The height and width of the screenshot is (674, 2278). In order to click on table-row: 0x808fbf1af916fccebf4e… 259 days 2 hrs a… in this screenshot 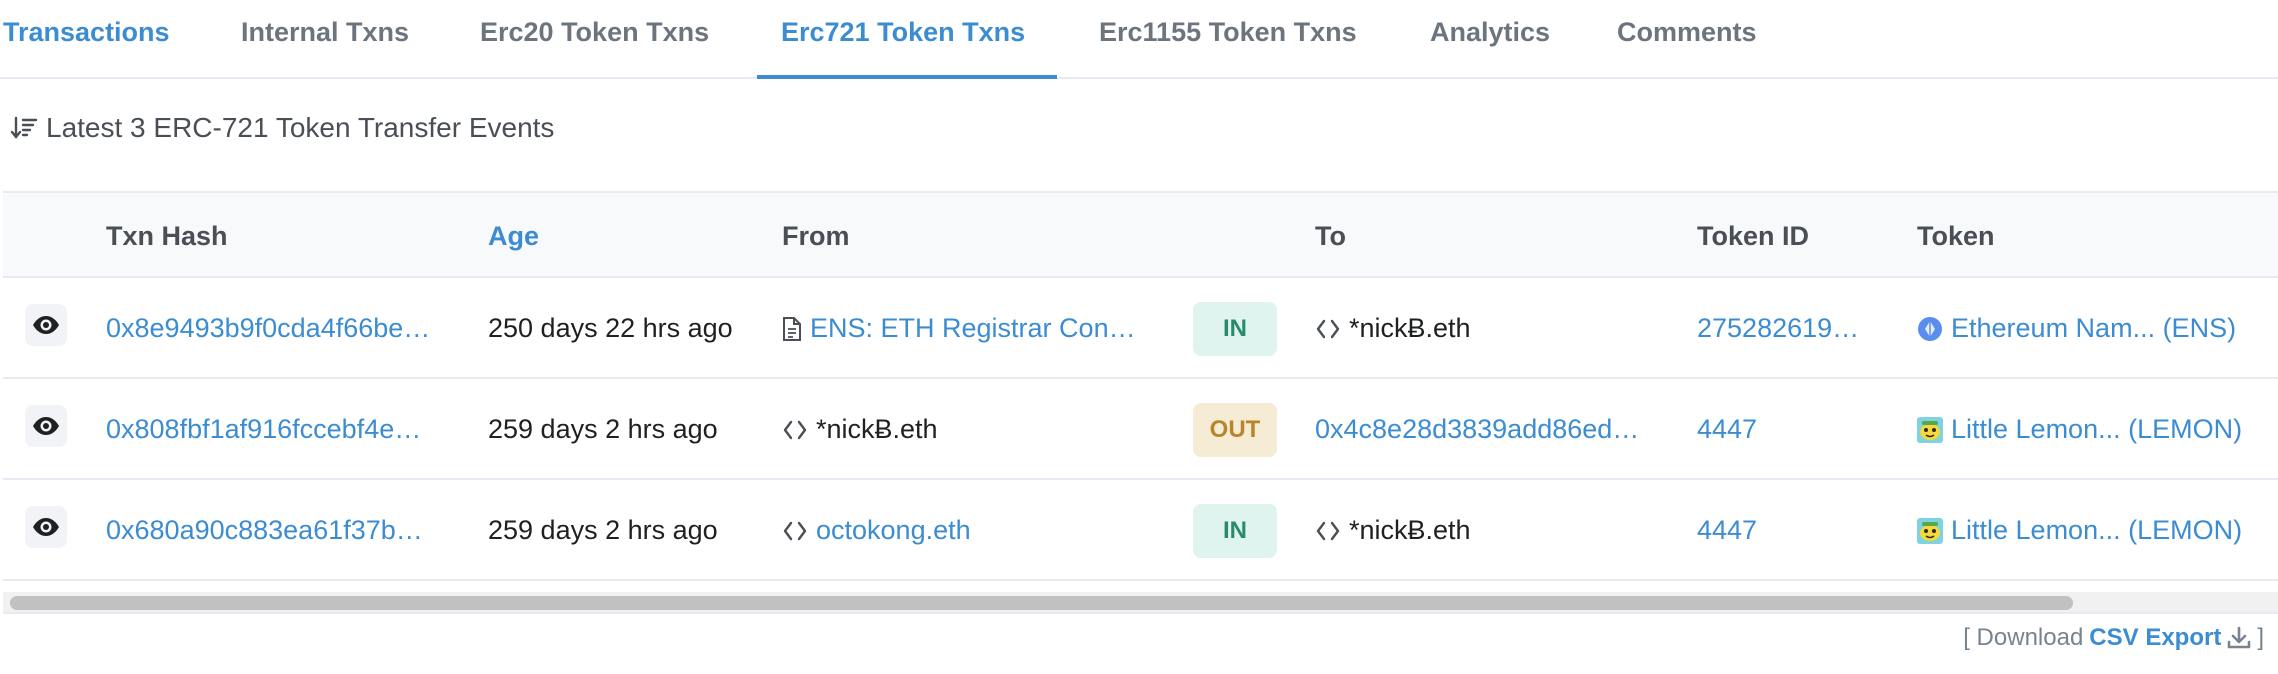, I will do `click(1140, 429)`.